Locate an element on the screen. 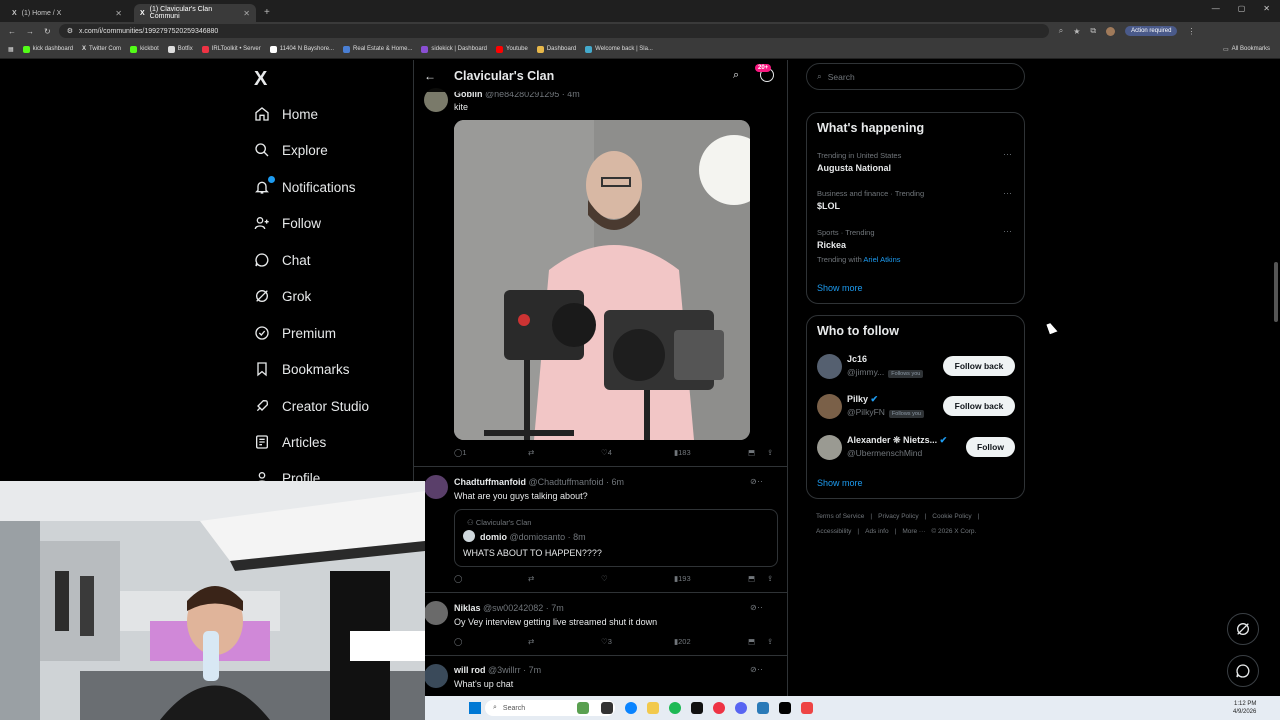  discord-icon is located at coordinates (741, 708).